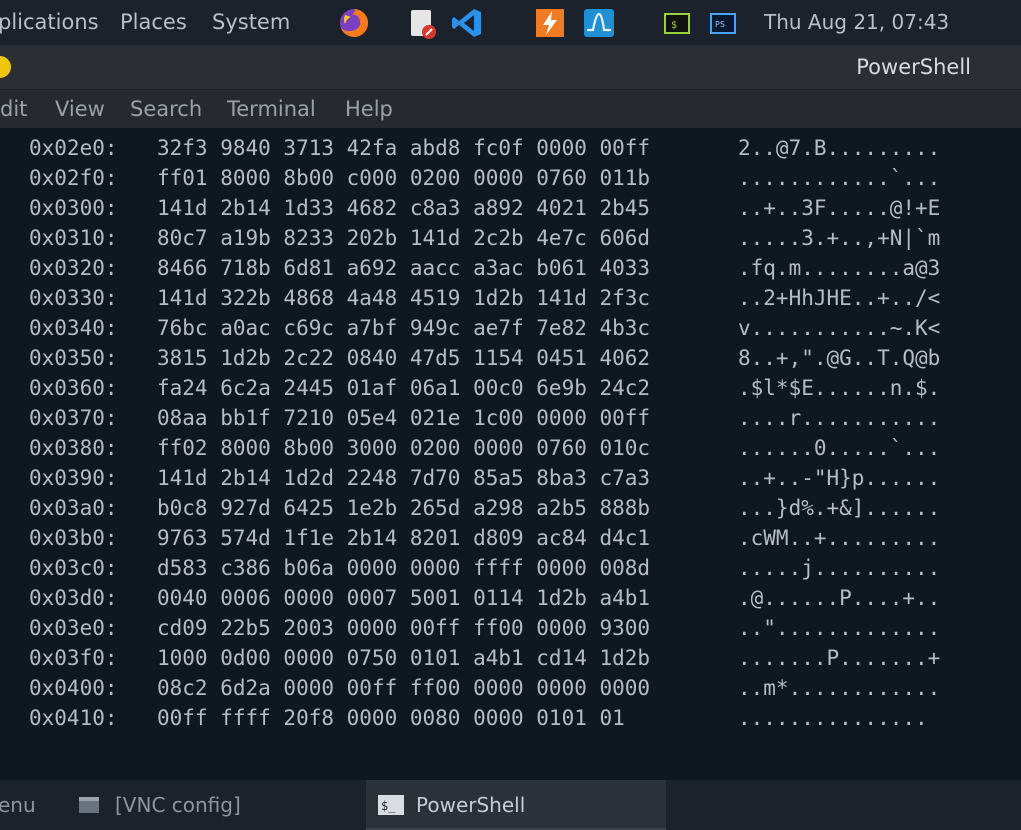 This screenshot has height=830, width=1021. Describe the element at coordinates (404, 298) in the screenshot. I see `hex-bytes: 141d 322b 4868 4a48 4519 1d2b 141d 2f3c` at that location.